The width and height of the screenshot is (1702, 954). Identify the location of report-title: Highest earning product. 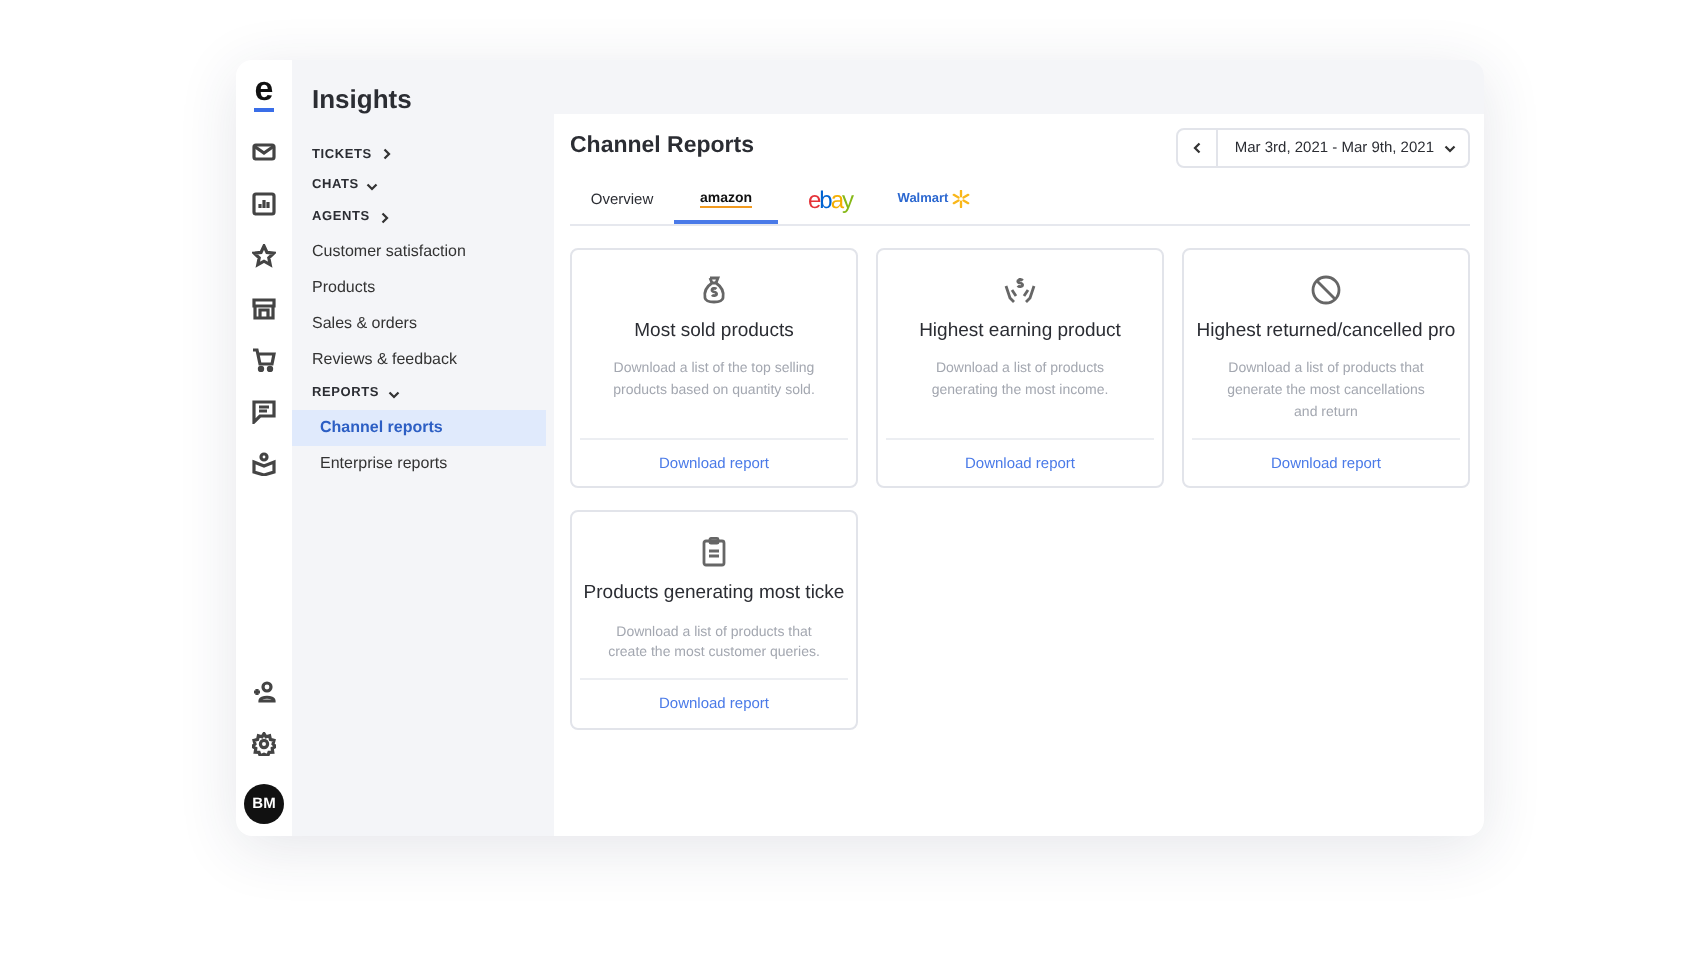
(1020, 331).